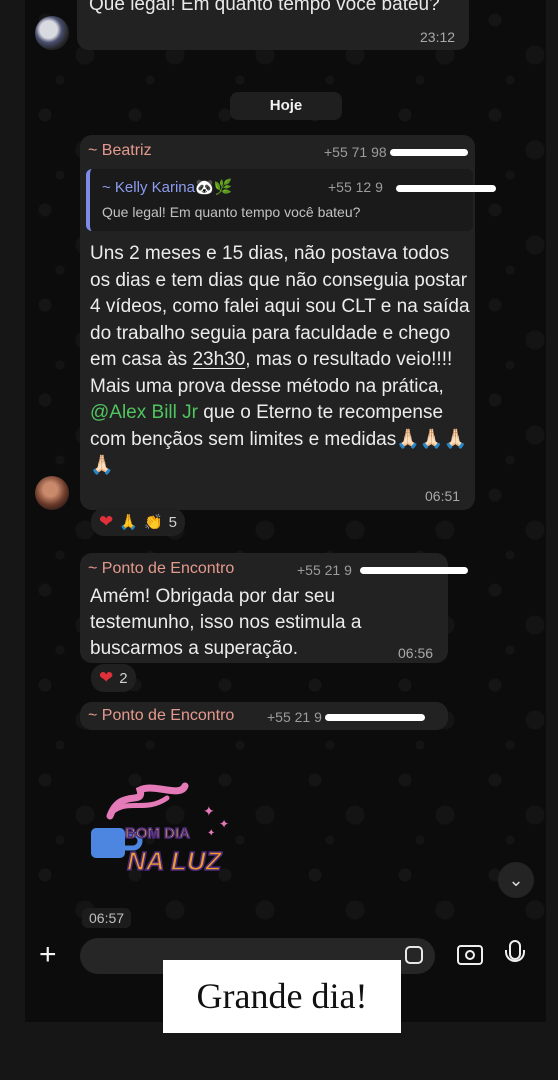 The height and width of the screenshot is (1080, 558). I want to click on reactions-badge: ❤ 🙏 👏 5, so click(138, 522).